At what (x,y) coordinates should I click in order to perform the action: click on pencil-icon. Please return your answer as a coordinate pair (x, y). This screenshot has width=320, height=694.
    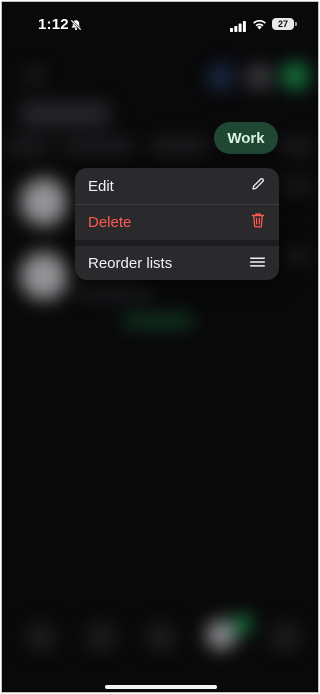
    Looking at the image, I should click on (258, 186).